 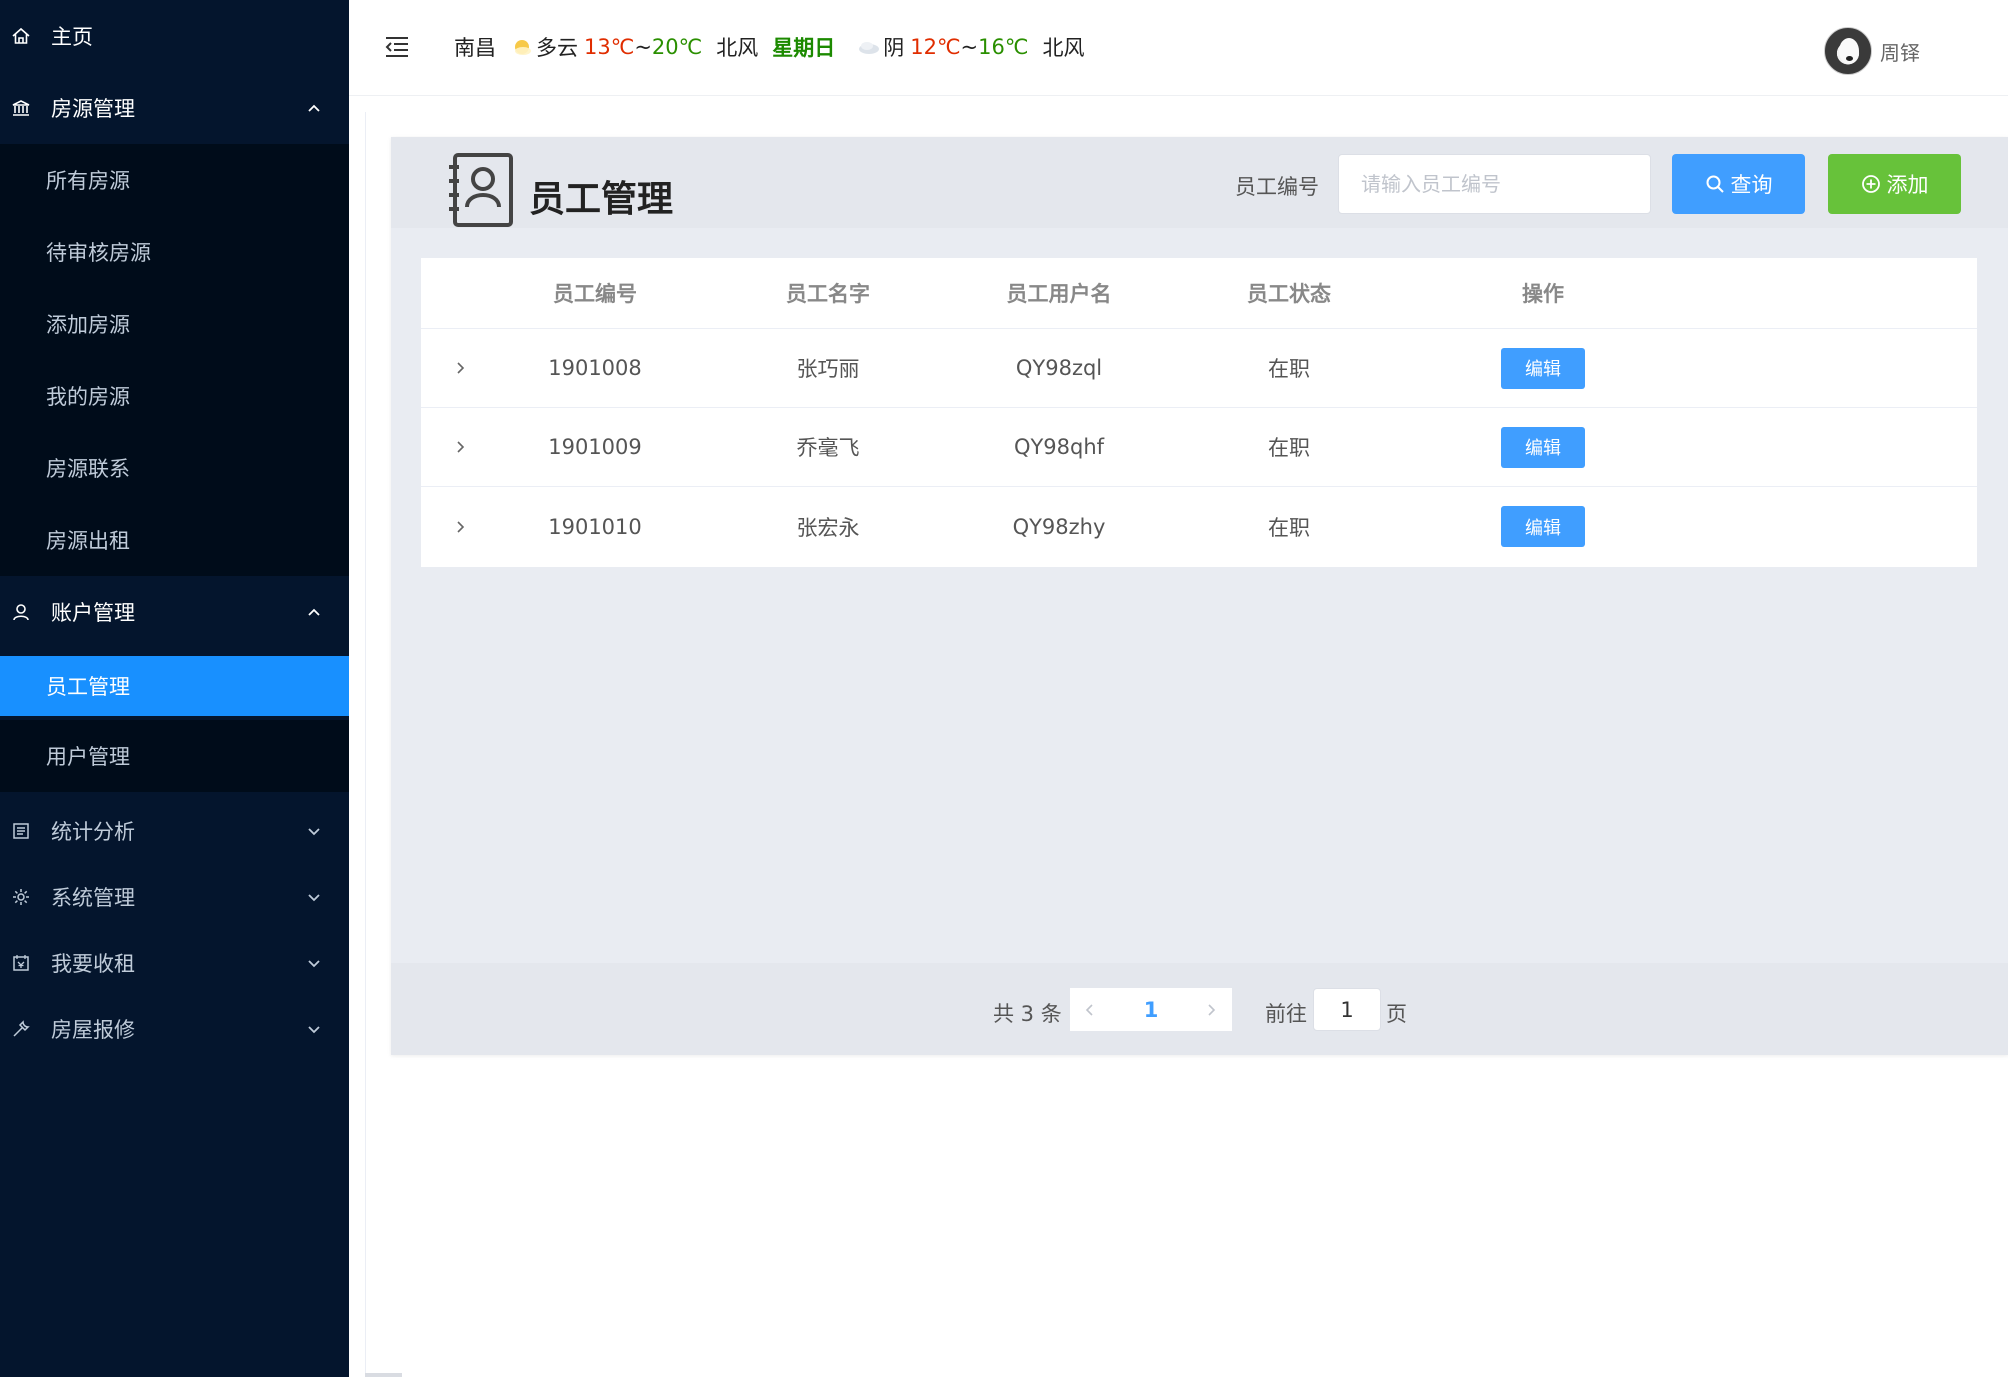 What do you see at coordinates (21, 108) in the screenshot?
I see `bank-icon` at bounding box center [21, 108].